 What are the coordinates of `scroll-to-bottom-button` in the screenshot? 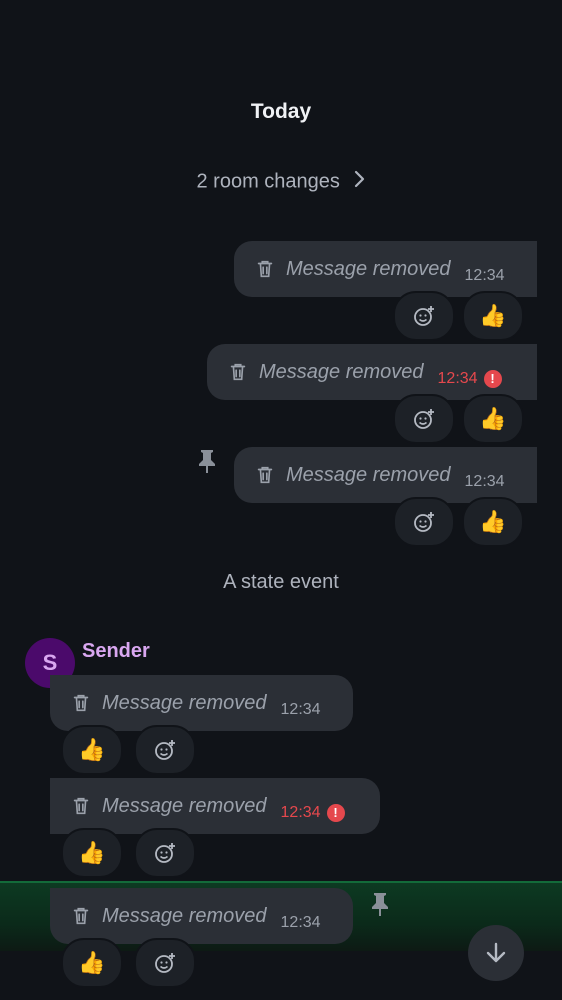 It's located at (496, 953).